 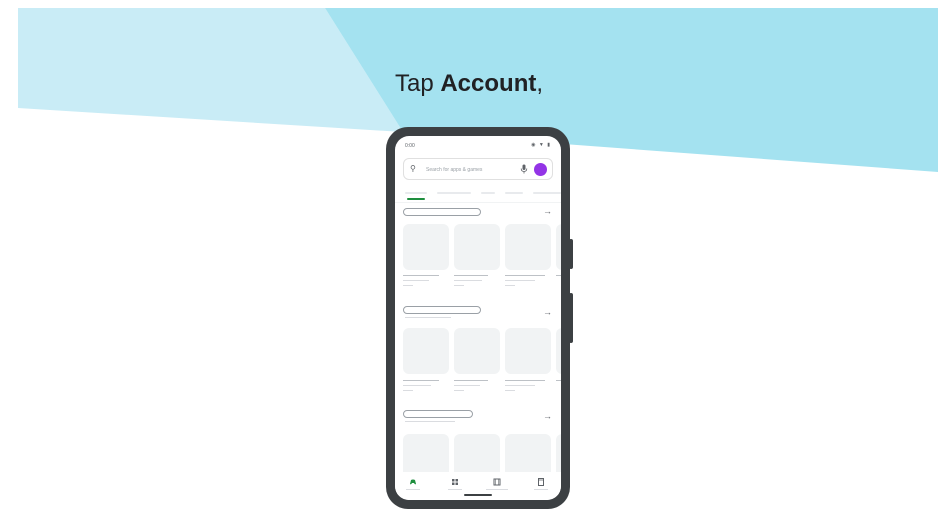 What do you see at coordinates (541, 145) in the screenshot?
I see `status-icons: ◉ ▼ ▮` at bounding box center [541, 145].